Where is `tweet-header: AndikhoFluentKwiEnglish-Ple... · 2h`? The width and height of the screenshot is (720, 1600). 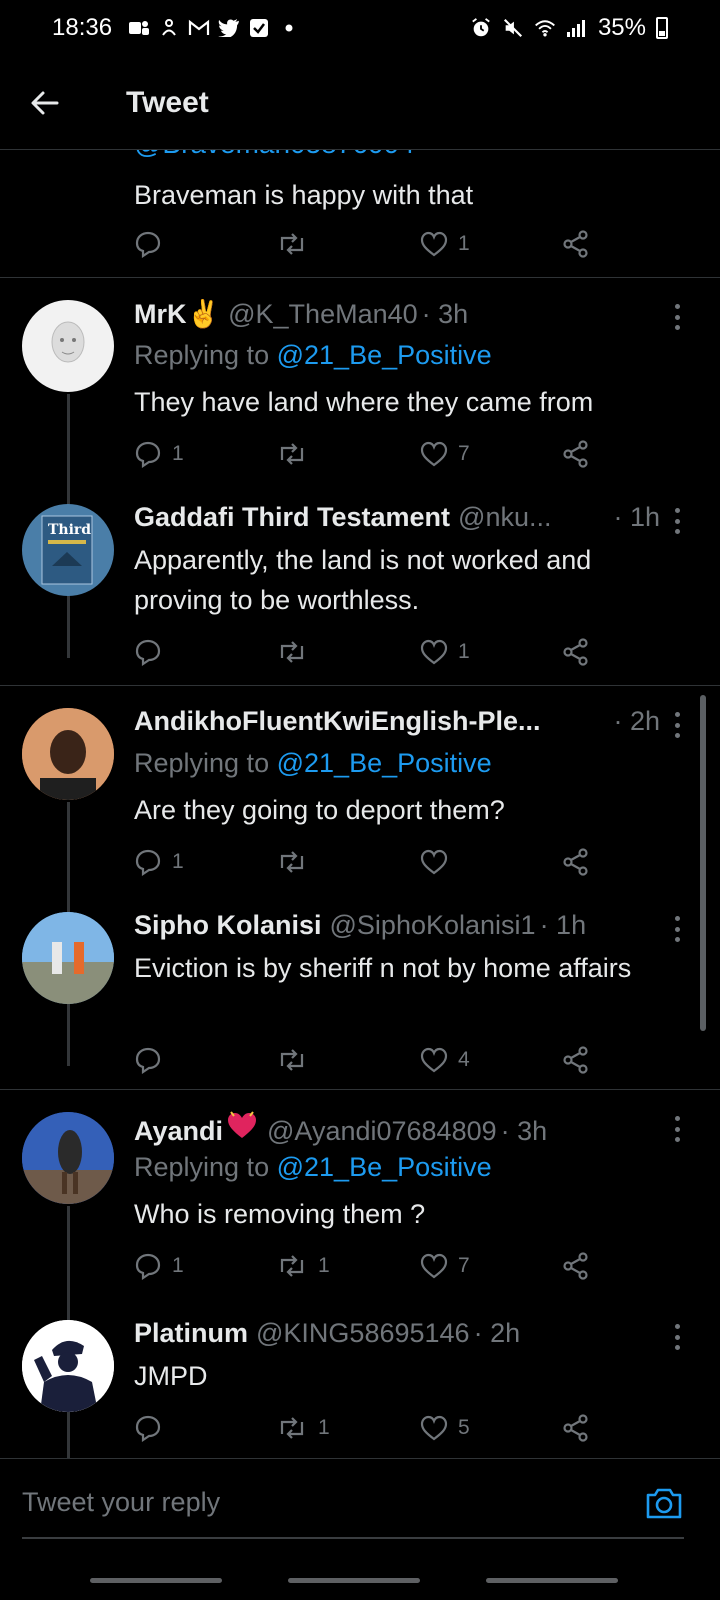 tweet-header: AndikhoFluentKwiEnglish-Ple... · 2h is located at coordinates (397, 721).